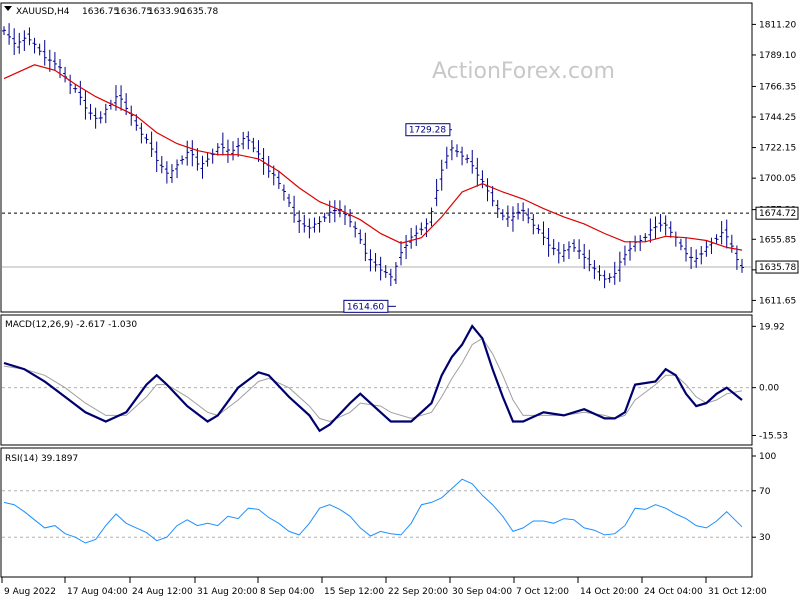 Image resolution: width=800 pixels, height=604 pixels. I want to click on high-value: 1636.75, so click(133, 12).